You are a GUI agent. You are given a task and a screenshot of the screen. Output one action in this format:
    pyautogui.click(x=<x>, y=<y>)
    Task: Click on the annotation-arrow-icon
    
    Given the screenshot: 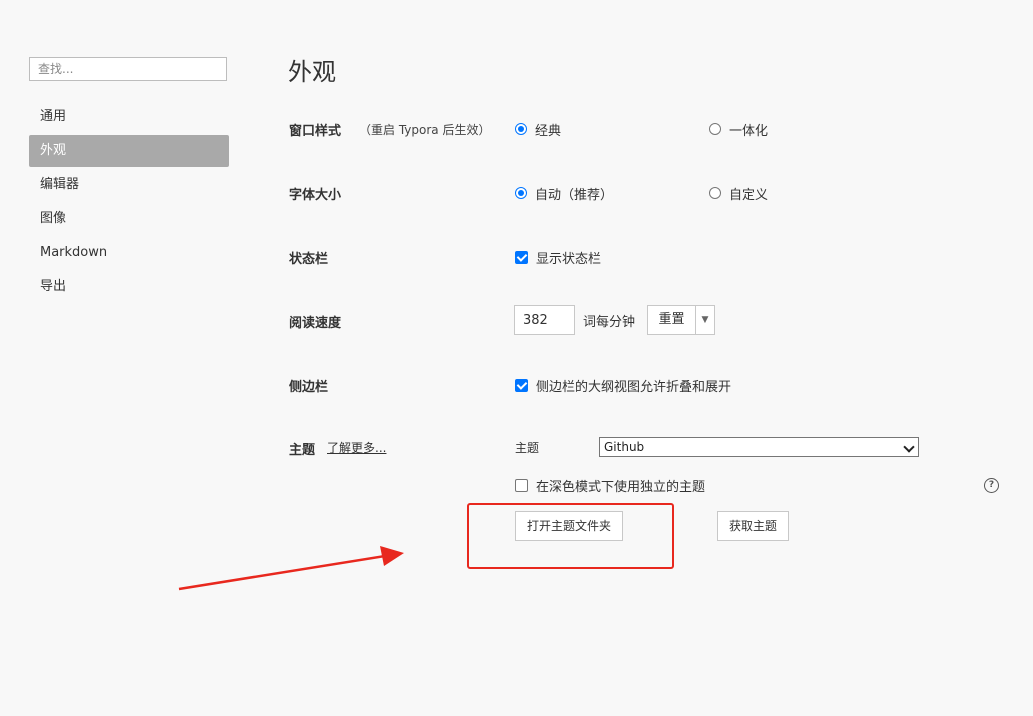 What is the action you would take?
    pyautogui.click(x=291, y=568)
    